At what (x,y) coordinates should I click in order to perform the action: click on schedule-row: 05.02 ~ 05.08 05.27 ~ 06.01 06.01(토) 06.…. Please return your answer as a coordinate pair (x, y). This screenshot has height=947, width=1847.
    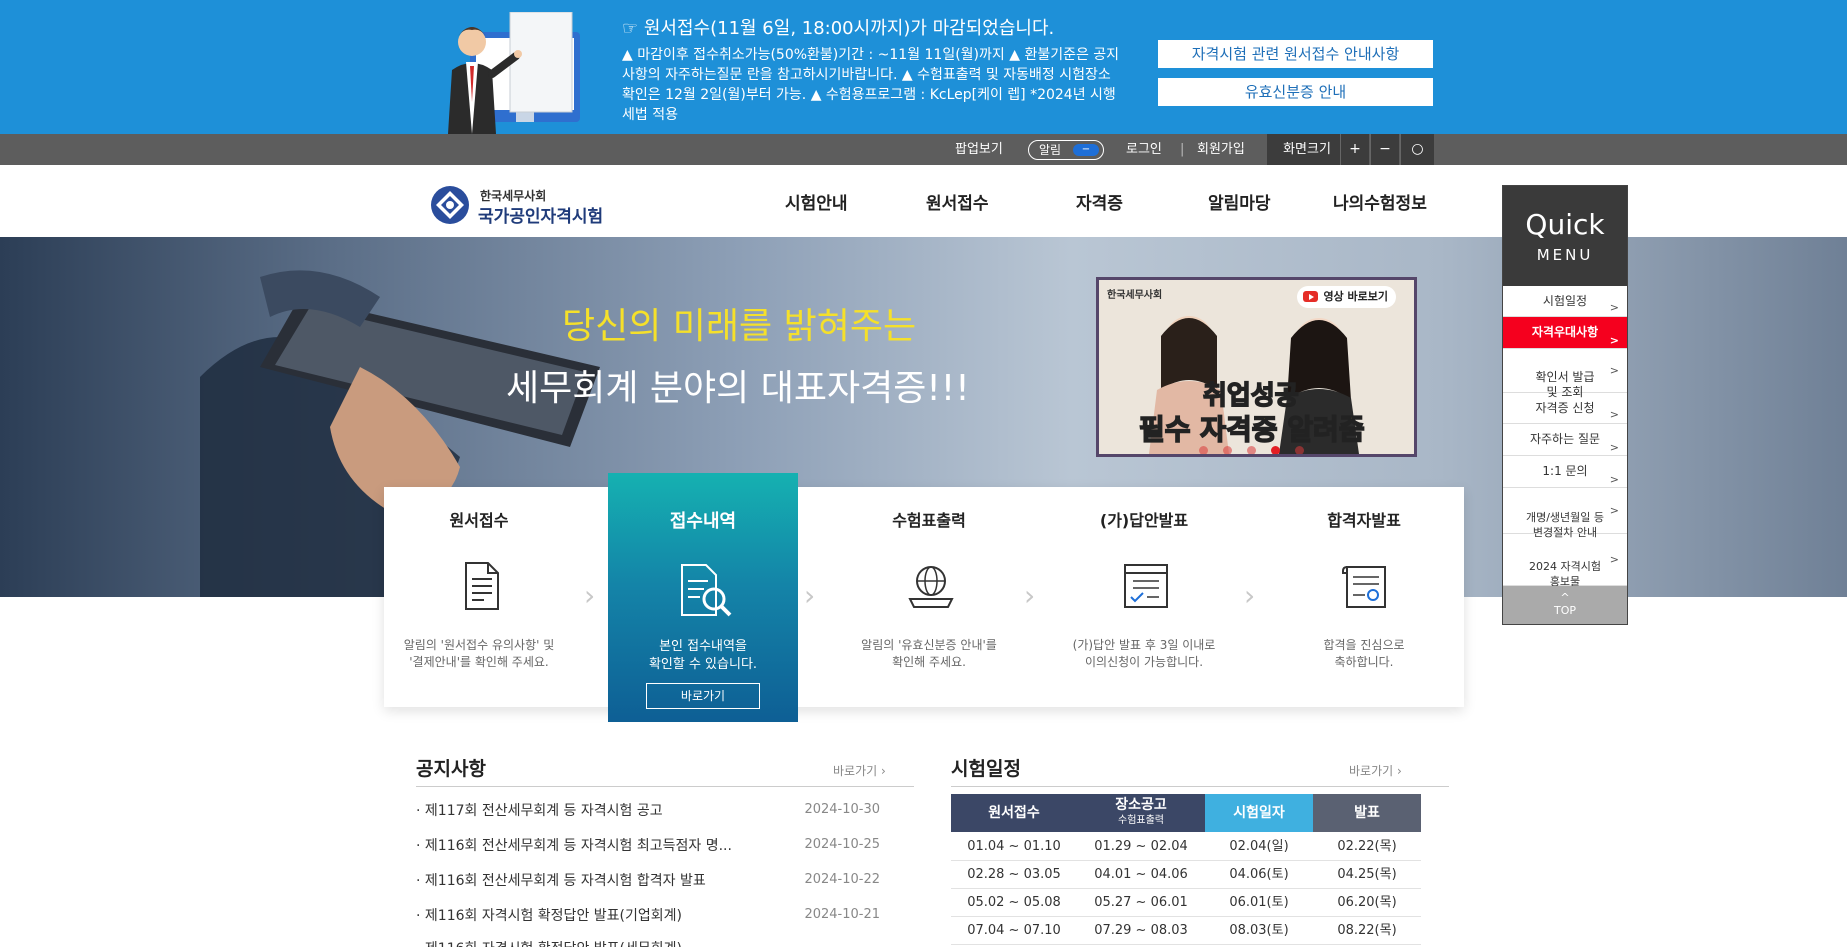
    Looking at the image, I should click on (1186, 903).